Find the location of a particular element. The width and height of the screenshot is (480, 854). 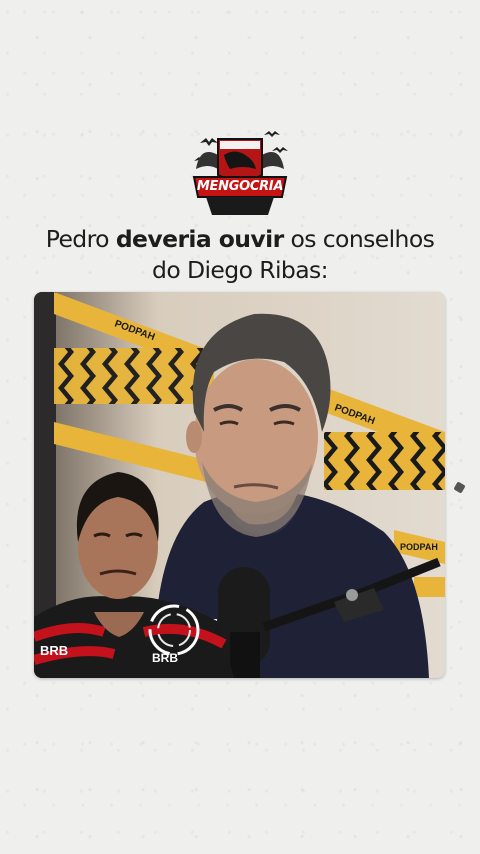

tape-label-lower: PODPAH is located at coordinates (419, 547).